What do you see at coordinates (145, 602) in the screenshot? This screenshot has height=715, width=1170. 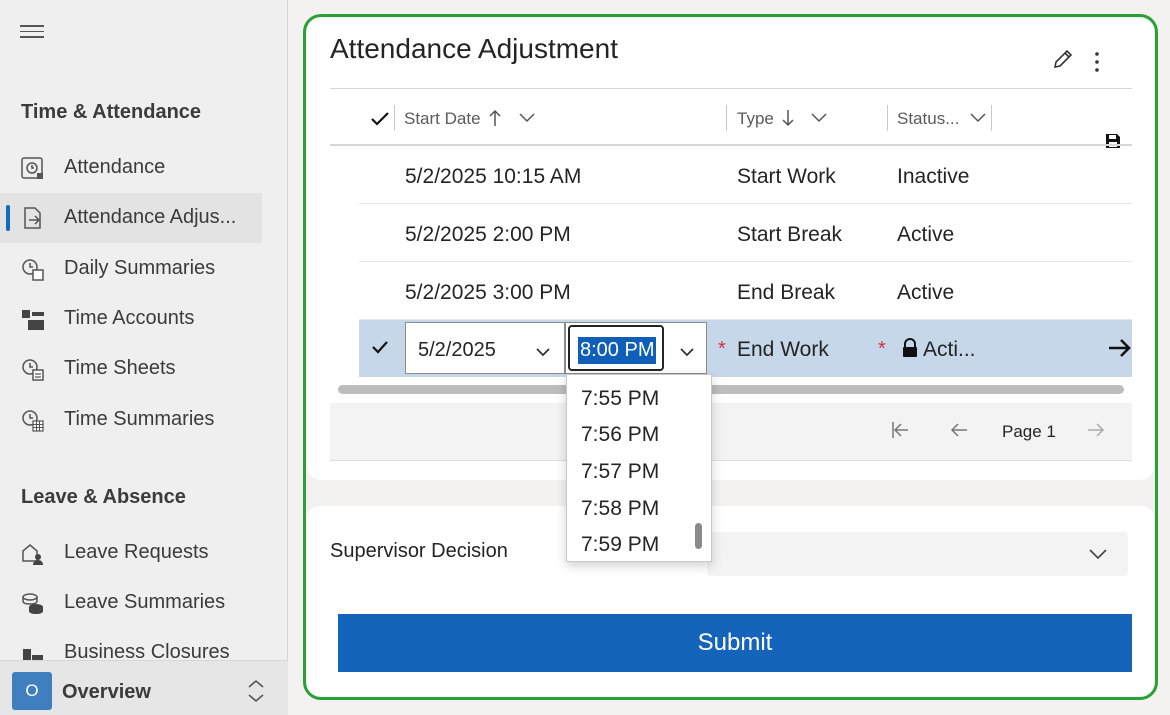 I see `sidebar-item-label: Leave Summaries` at bounding box center [145, 602].